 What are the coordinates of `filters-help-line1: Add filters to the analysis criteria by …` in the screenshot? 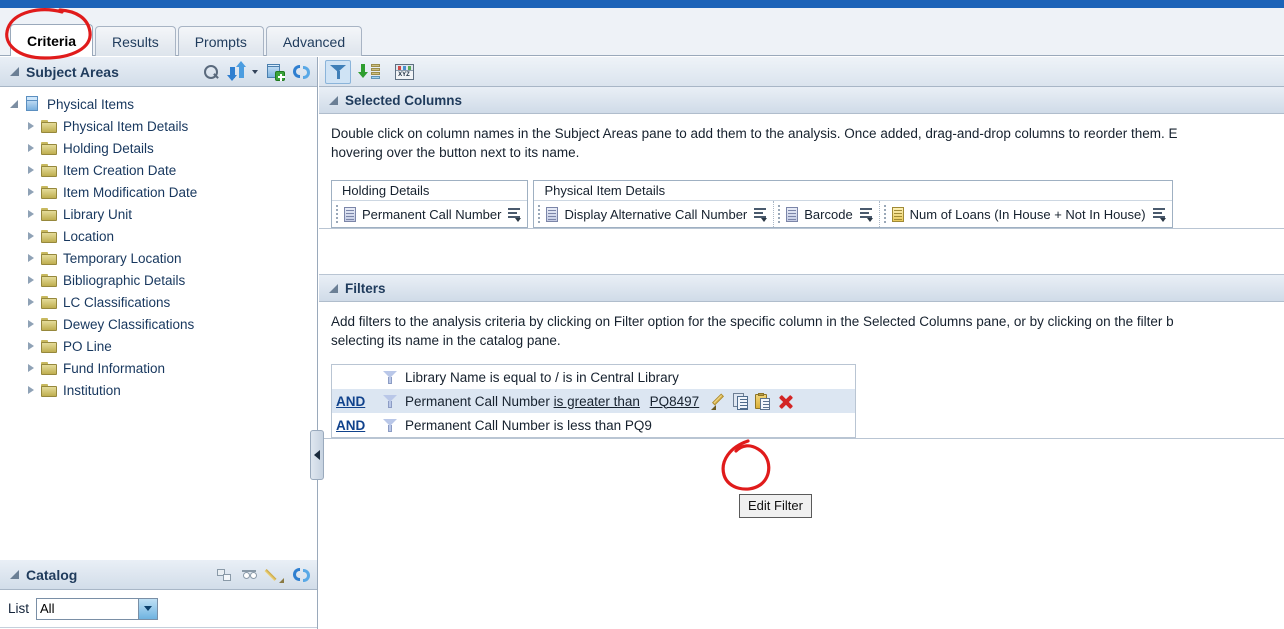 It's located at (752, 321).